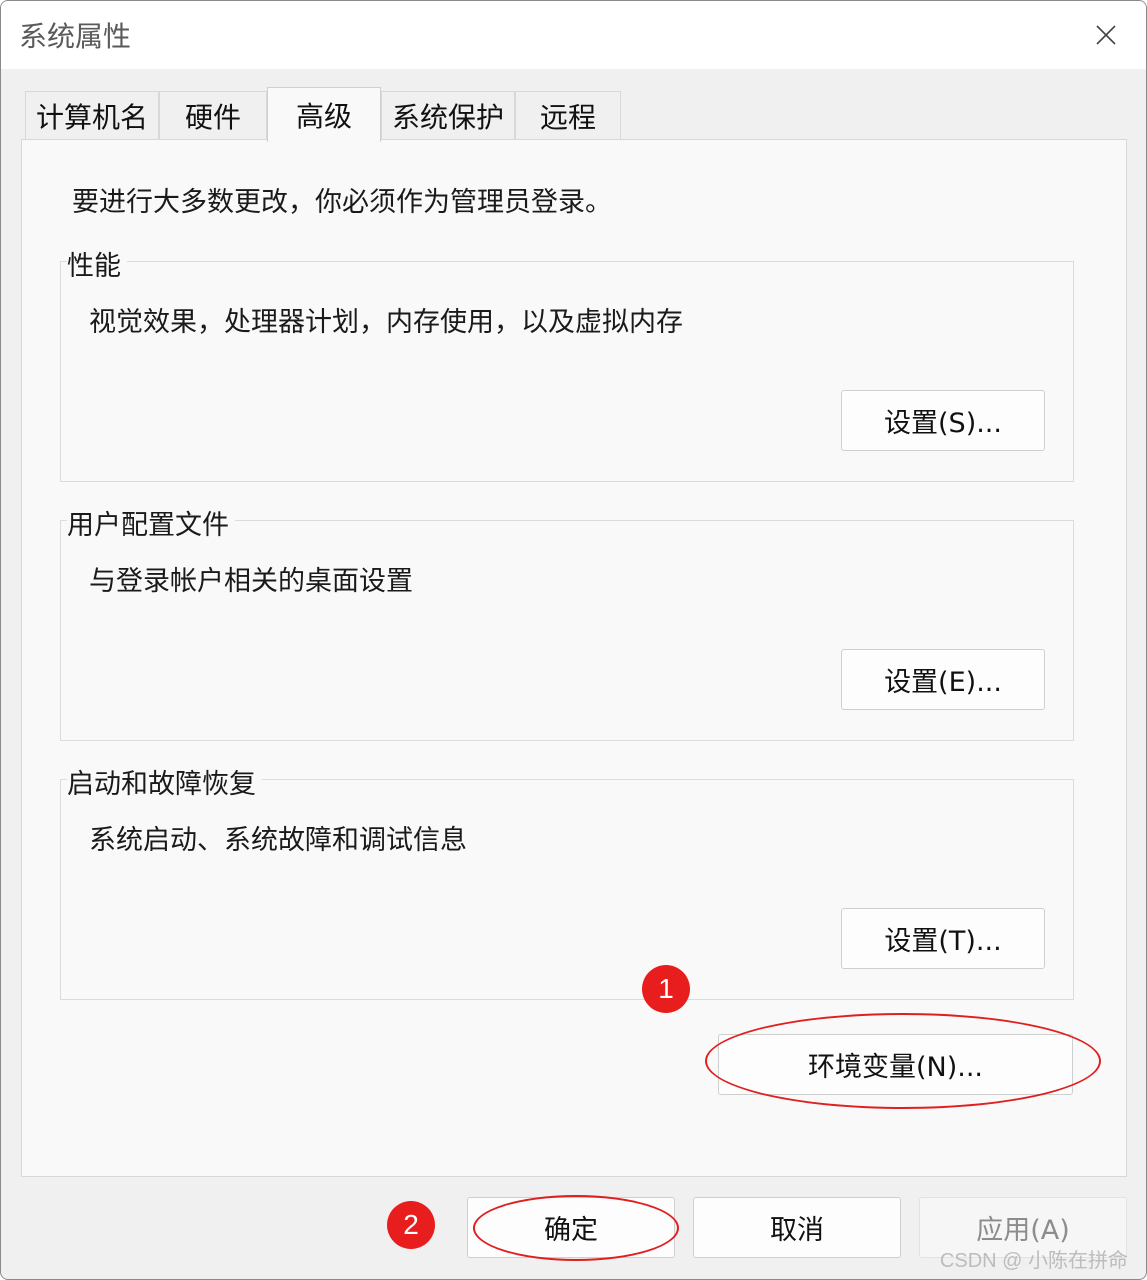 Image resolution: width=1147 pixels, height=1280 pixels. I want to click on startup-recovery-title: 启动和故障恢复, so click(164, 781).